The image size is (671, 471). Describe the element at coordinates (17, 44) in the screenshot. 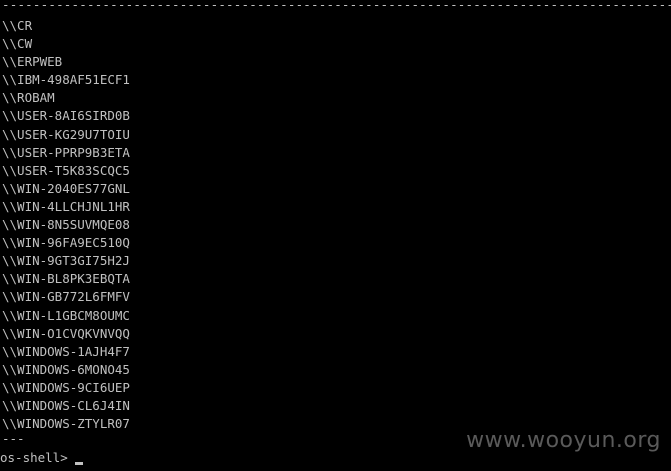

I see `list-item: \\CW` at that location.